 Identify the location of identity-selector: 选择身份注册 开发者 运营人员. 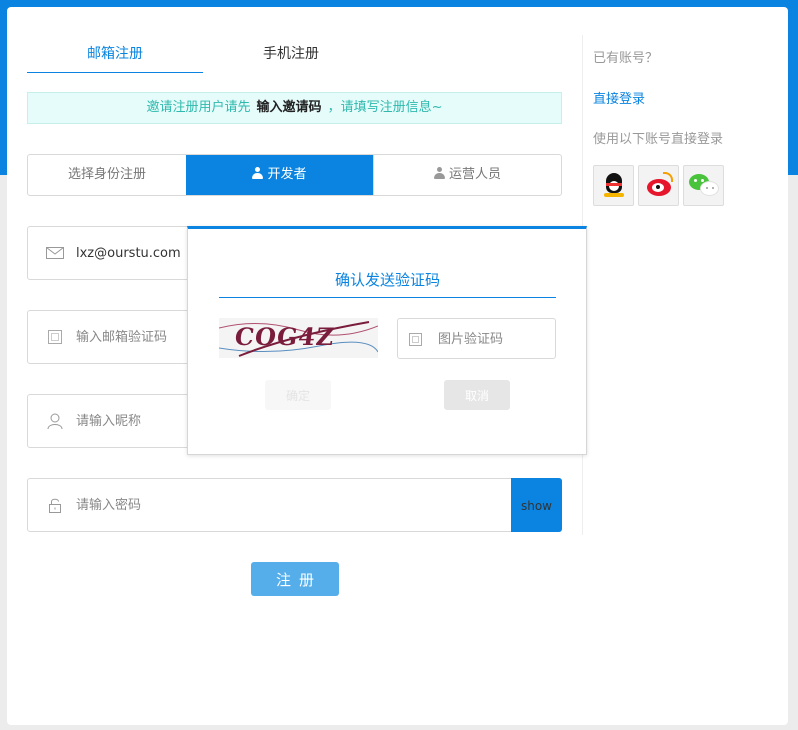
(294, 175).